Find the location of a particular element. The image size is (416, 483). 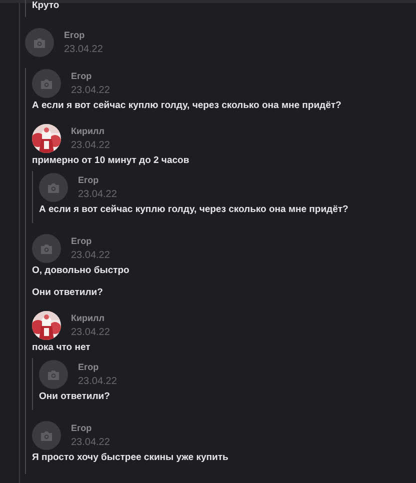

message-text: пока что нет is located at coordinates (62, 348).